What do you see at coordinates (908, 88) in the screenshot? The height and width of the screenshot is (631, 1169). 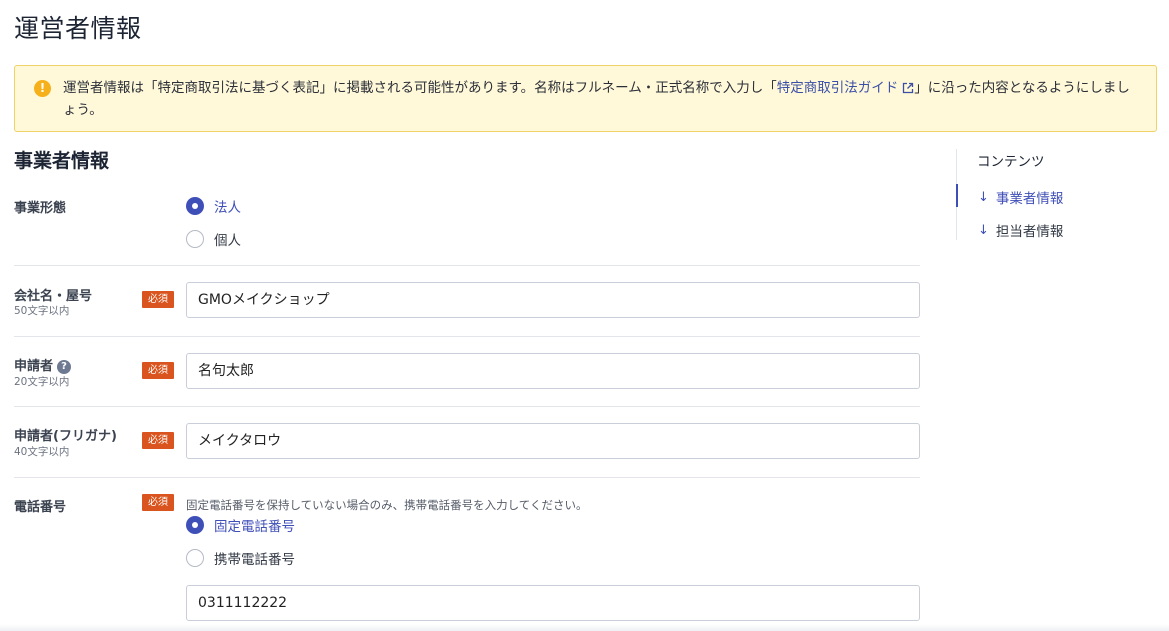 I see `external-link-icon` at bounding box center [908, 88].